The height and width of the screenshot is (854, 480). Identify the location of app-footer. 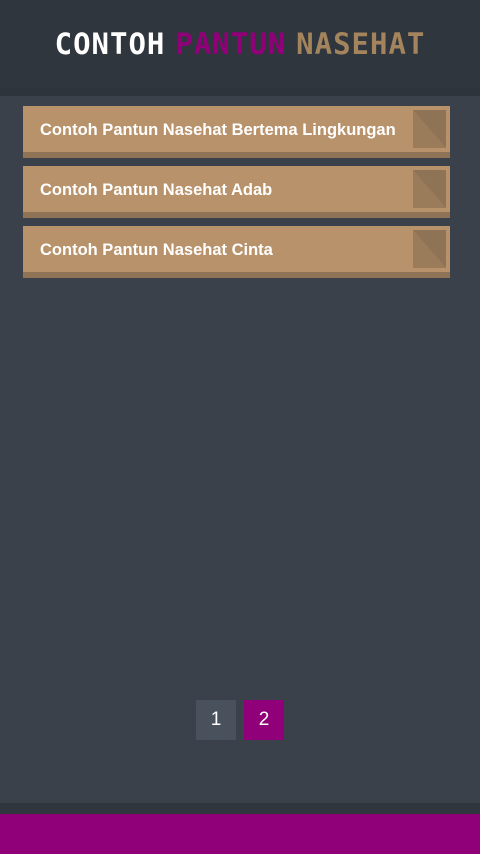
(240, 834).